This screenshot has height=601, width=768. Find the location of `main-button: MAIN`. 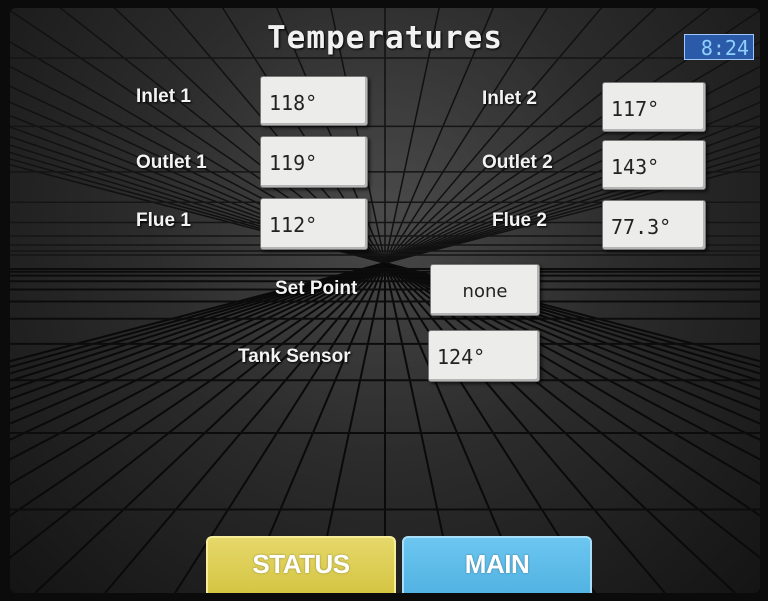

main-button: MAIN is located at coordinates (497, 564).